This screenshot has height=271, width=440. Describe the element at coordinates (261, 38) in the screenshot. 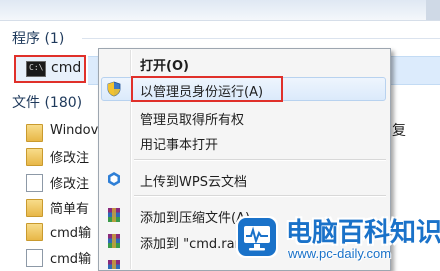

I see `group-divider` at that location.